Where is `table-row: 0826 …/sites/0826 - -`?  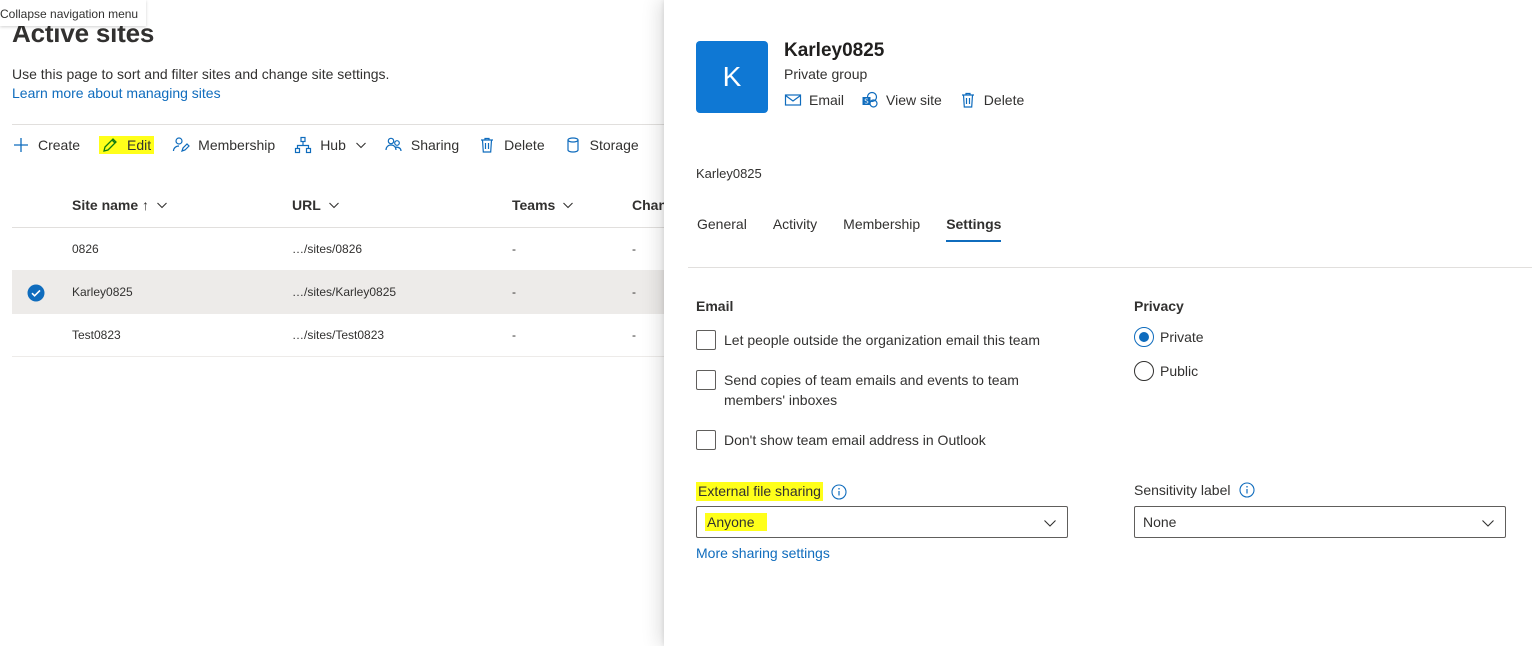 table-row: 0826 …/sites/0826 - - is located at coordinates (342, 249).